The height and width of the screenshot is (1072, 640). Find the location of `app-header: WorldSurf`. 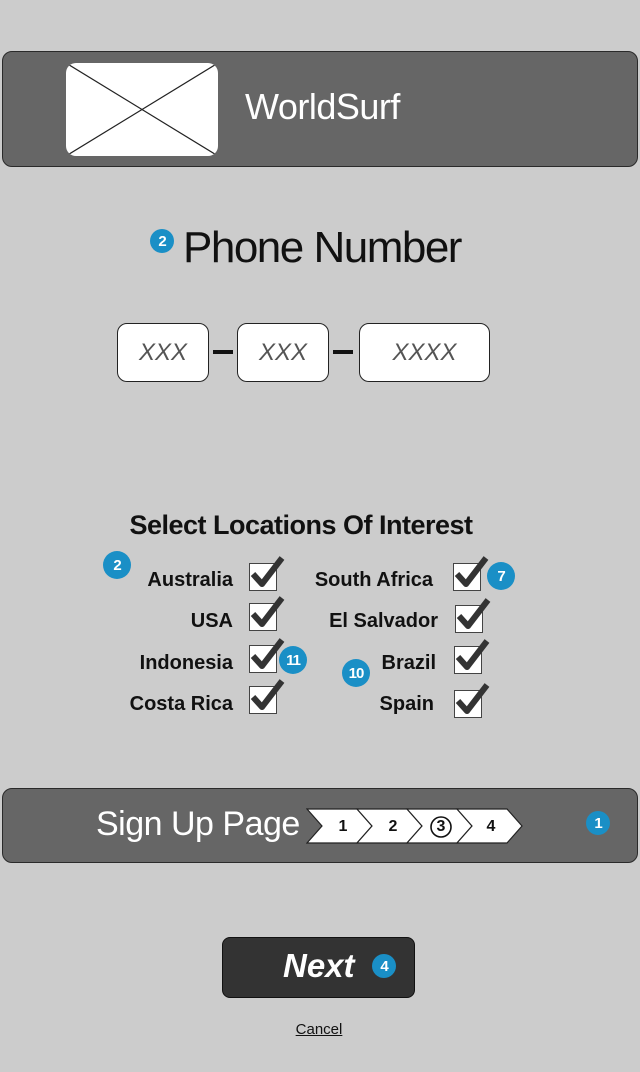

app-header: WorldSurf is located at coordinates (320, 109).